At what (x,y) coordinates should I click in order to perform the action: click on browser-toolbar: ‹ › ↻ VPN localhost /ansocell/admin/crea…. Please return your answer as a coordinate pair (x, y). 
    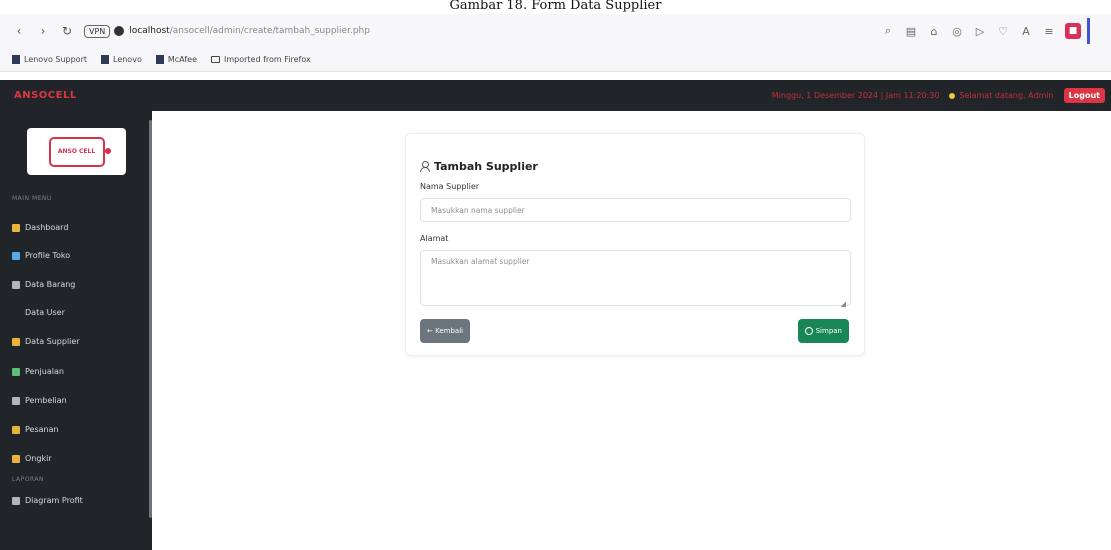
    Looking at the image, I should click on (555, 31).